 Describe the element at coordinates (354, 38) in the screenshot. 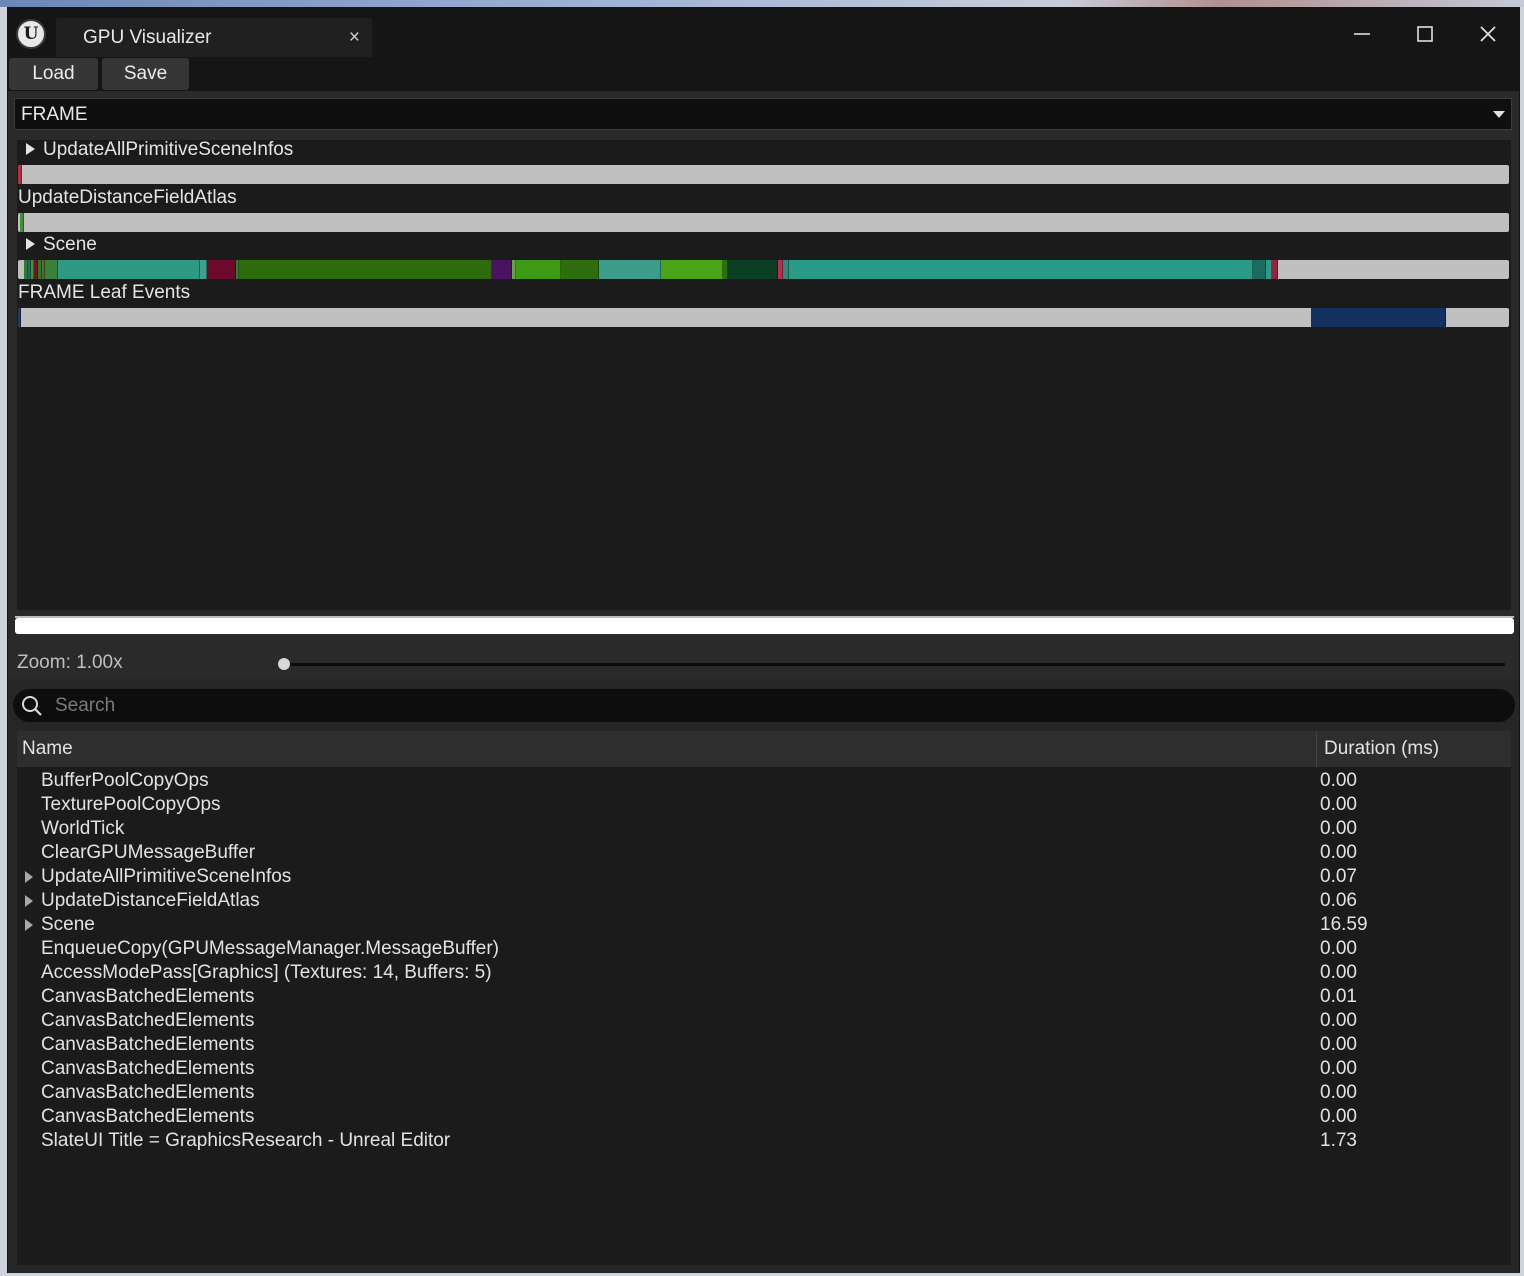

I see `close-tab-icon: ×` at that location.